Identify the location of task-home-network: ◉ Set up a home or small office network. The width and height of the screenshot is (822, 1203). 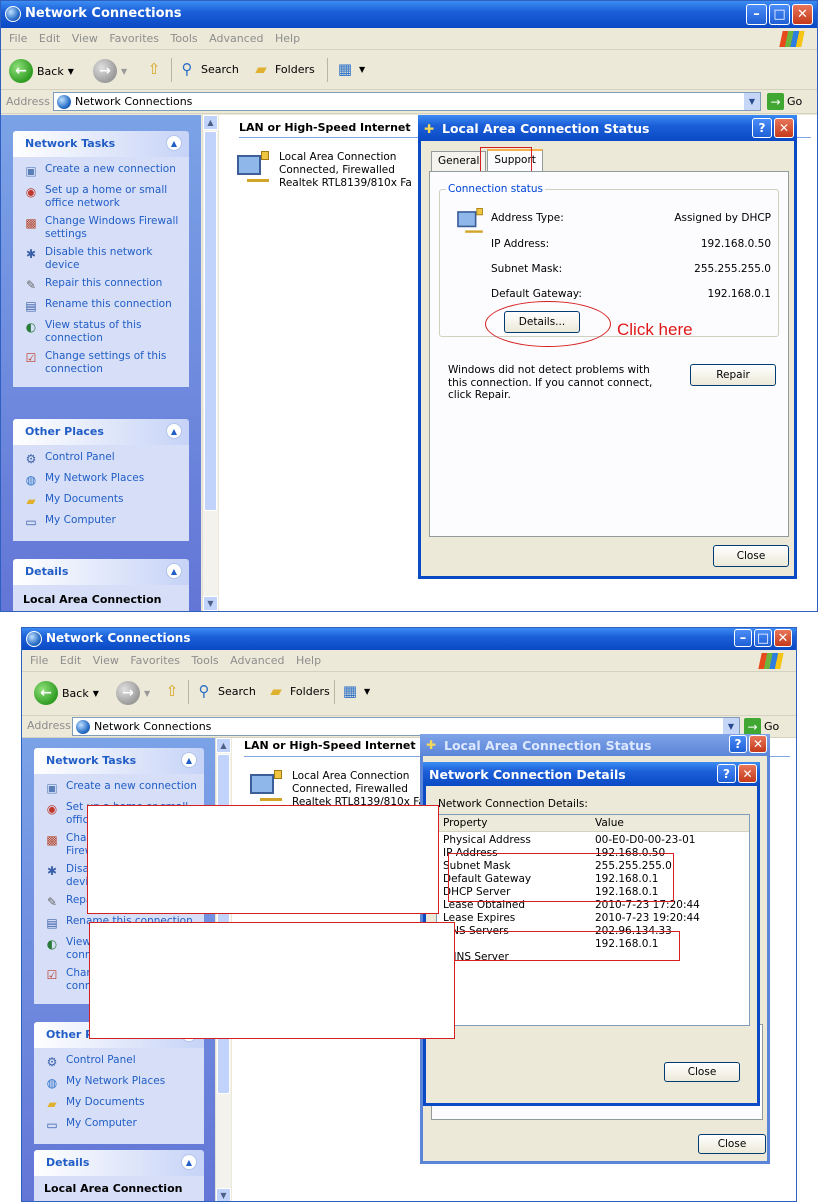
(103, 197).